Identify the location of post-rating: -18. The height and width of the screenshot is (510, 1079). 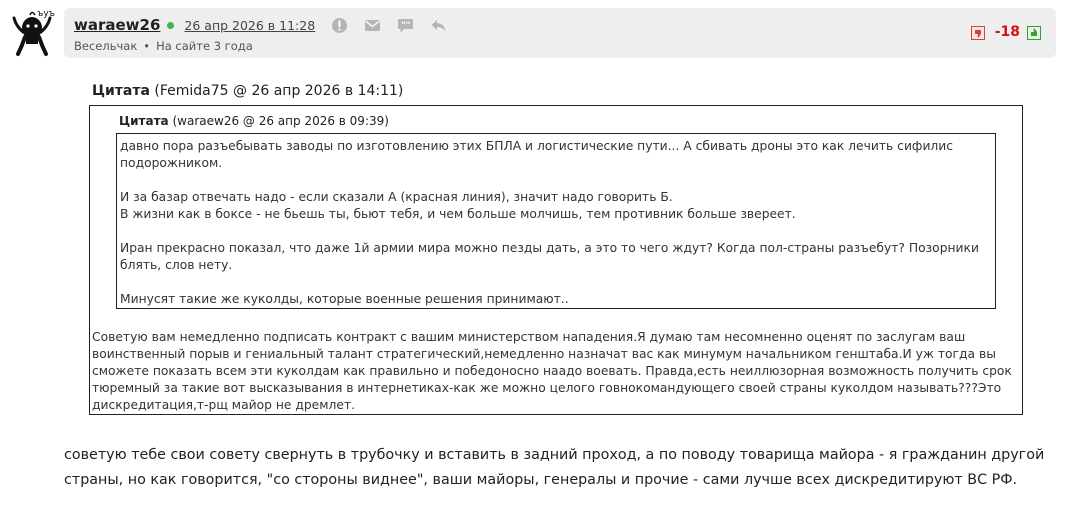
(1005, 32).